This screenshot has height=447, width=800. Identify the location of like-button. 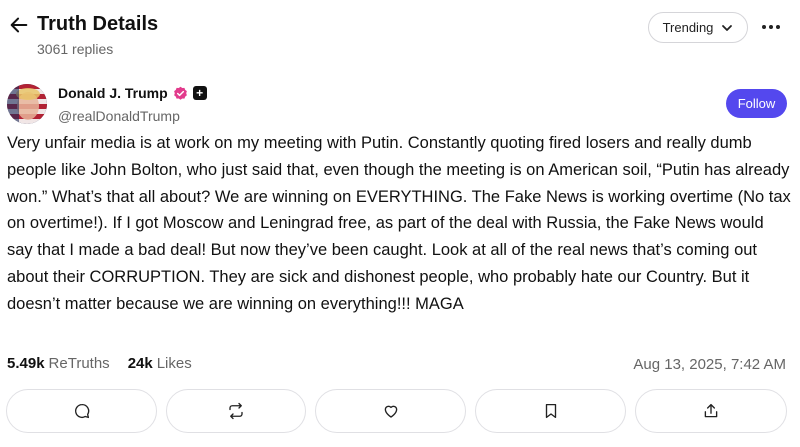
(390, 411).